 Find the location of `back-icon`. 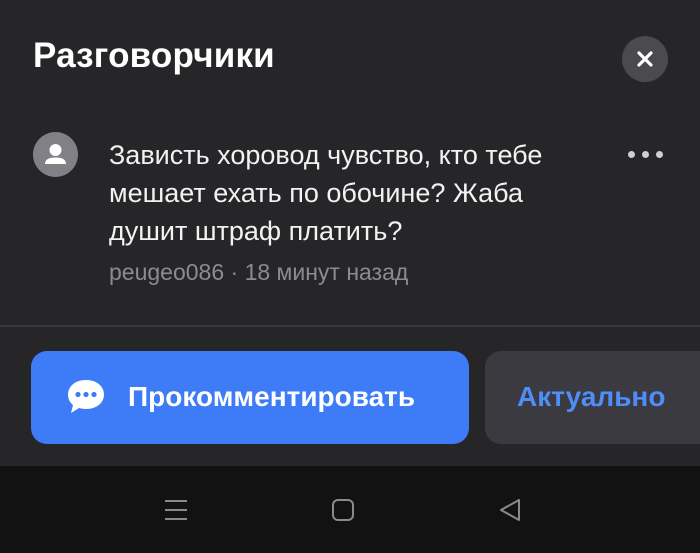

back-icon is located at coordinates (510, 510).